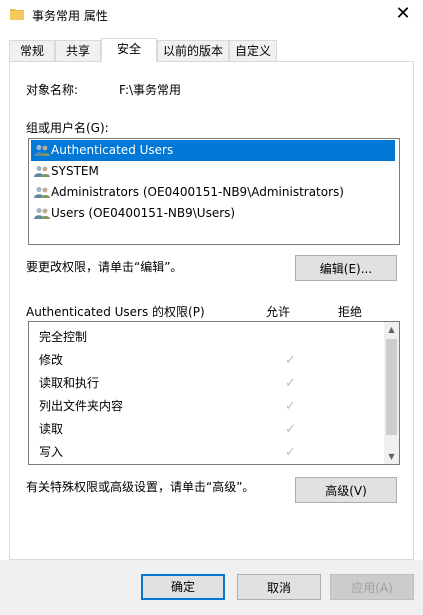 This screenshot has height=615, width=423. What do you see at coordinates (391, 329) in the screenshot?
I see `scroll-up-icon: ▲` at bounding box center [391, 329].